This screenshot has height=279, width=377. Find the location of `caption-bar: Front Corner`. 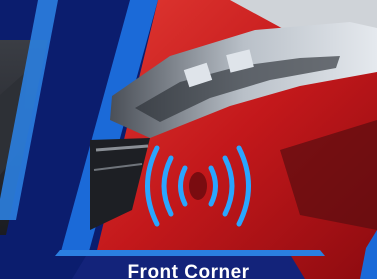

caption-bar: Front Corner is located at coordinates (188, 267).